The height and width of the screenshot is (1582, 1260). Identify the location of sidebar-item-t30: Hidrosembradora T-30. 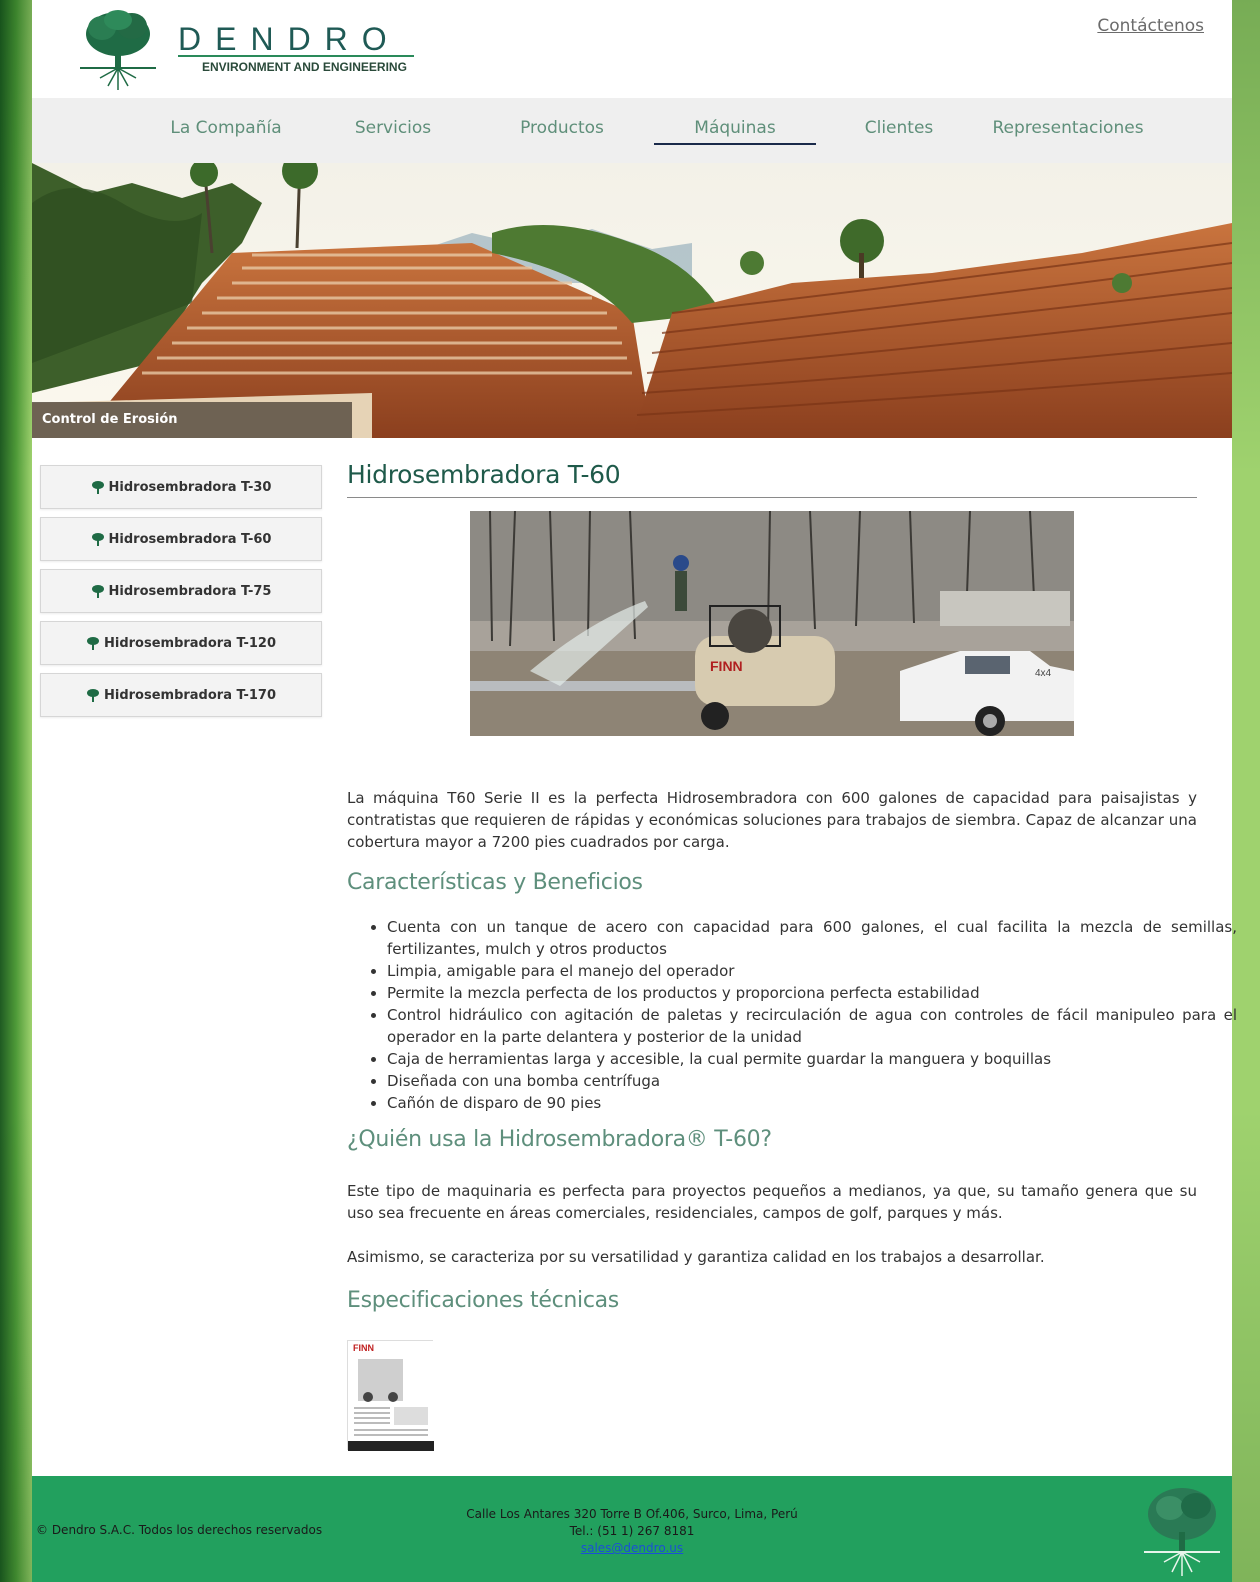
(181, 487).